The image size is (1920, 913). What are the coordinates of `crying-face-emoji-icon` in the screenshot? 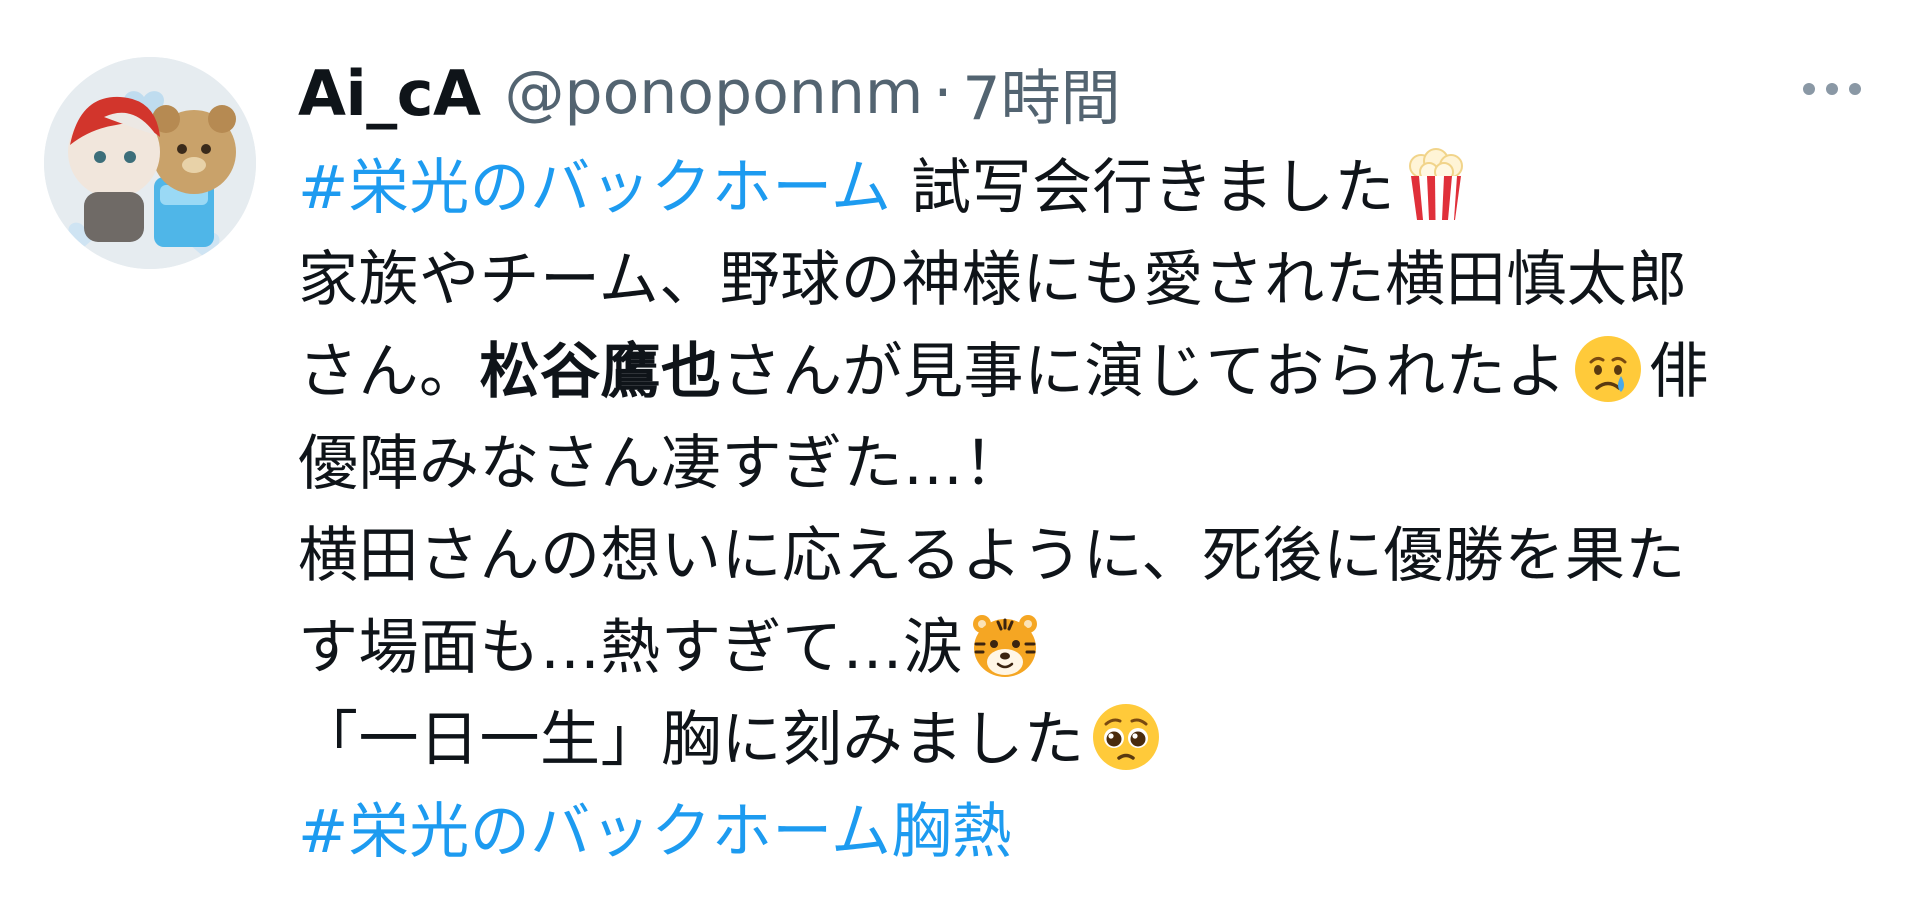 It's located at (1608, 369).